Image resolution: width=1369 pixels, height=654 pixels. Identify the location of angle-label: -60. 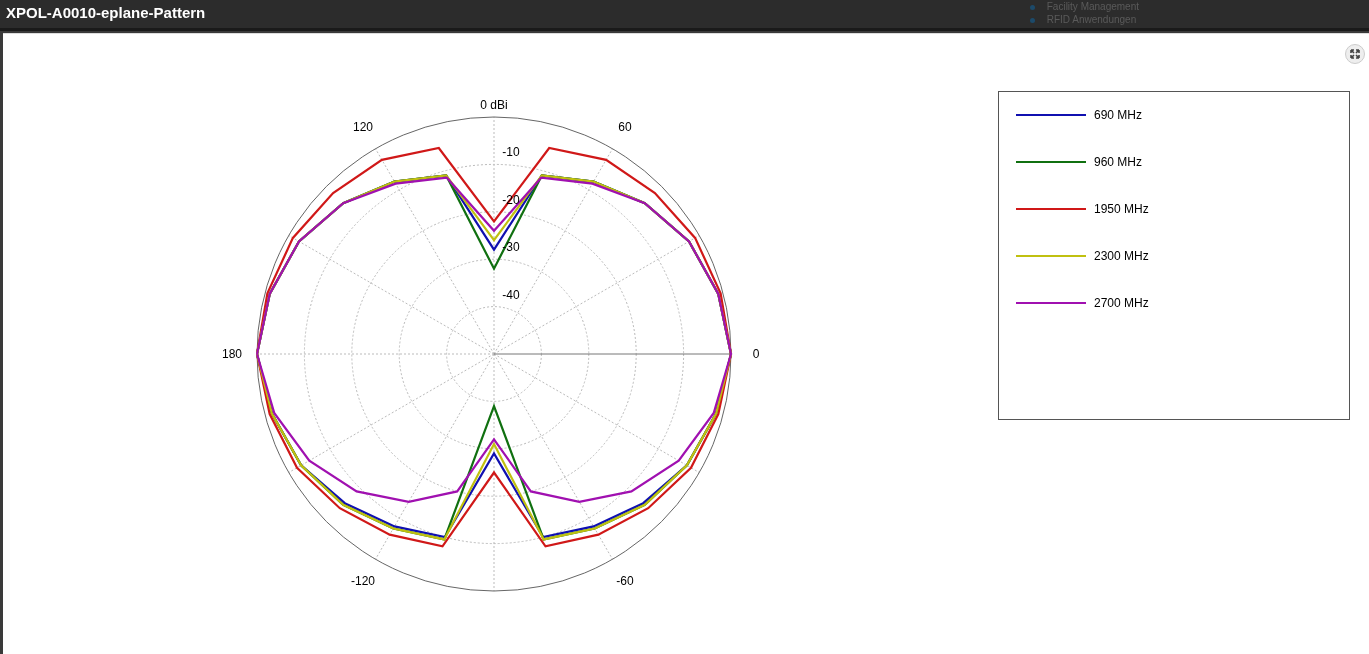
(625, 580).